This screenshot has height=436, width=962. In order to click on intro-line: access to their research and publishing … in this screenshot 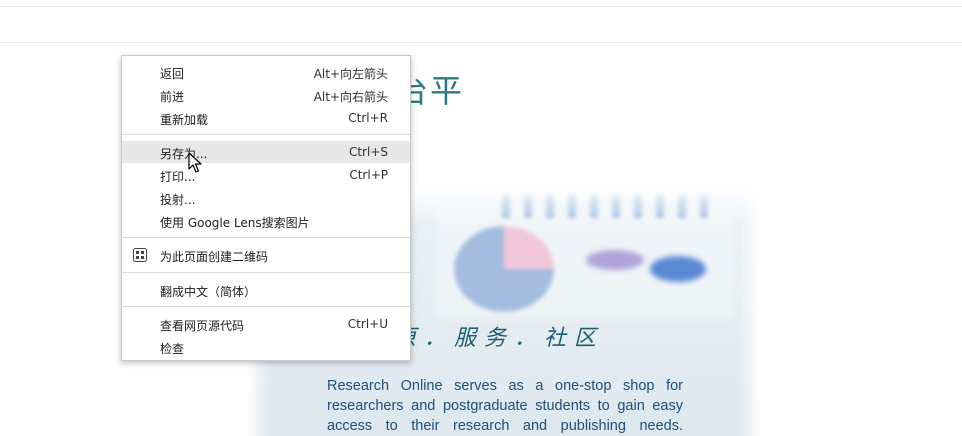, I will do `click(505, 426)`.